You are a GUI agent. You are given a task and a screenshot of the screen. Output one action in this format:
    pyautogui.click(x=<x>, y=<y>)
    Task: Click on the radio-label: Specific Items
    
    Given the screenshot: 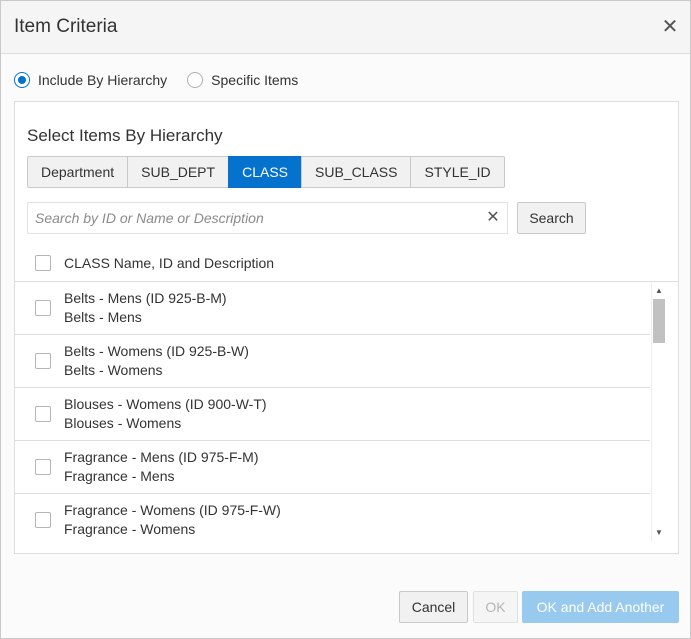 What is the action you would take?
    pyautogui.click(x=255, y=80)
    